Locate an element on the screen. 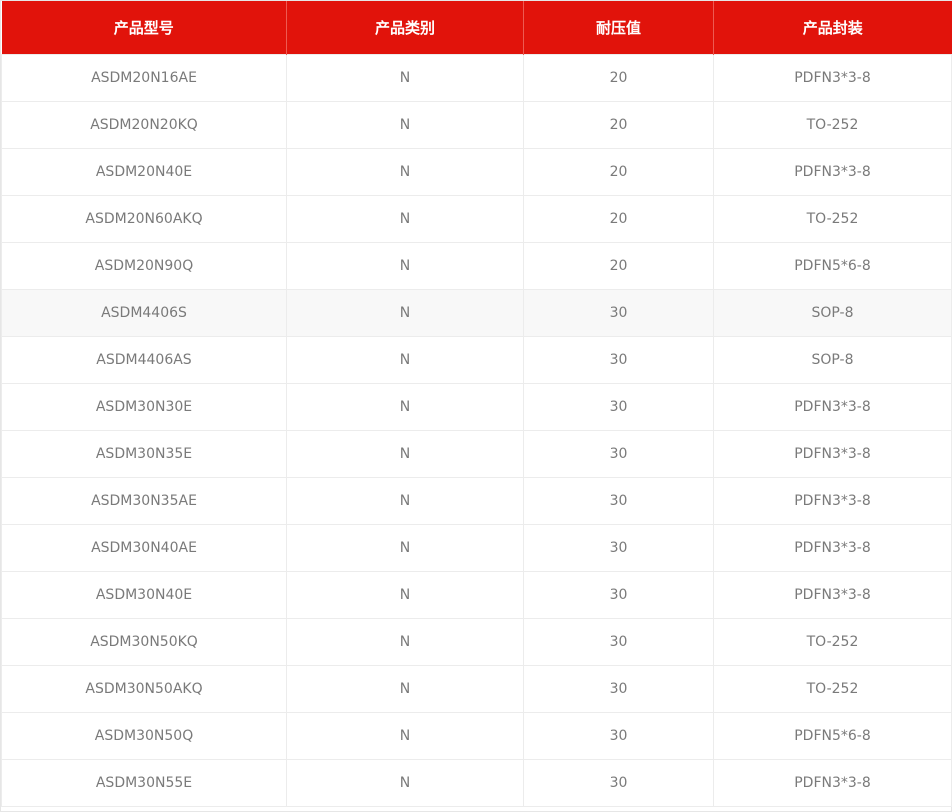 Image resolution: width=952 pixels, height=812 pixels. table-row: ASDM20N90Q N 20 PDFN5*6-8 is located at coordinates (476, 266).